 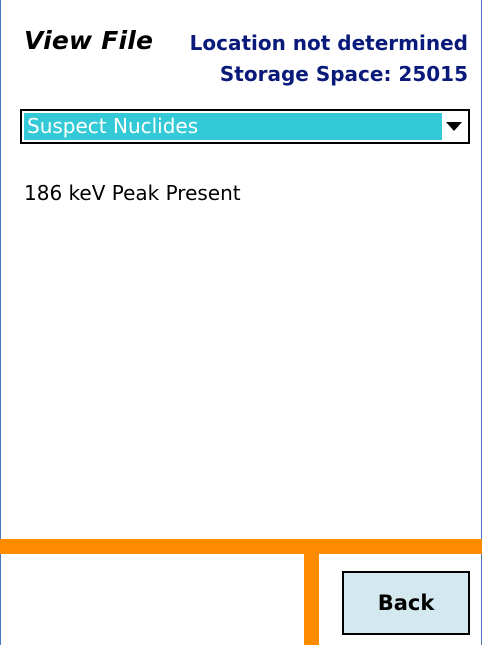 What do you see at coordinates (328, 43) in the screenshot?
I see `location-status: Location not determined` at bounding box center [328, 43].